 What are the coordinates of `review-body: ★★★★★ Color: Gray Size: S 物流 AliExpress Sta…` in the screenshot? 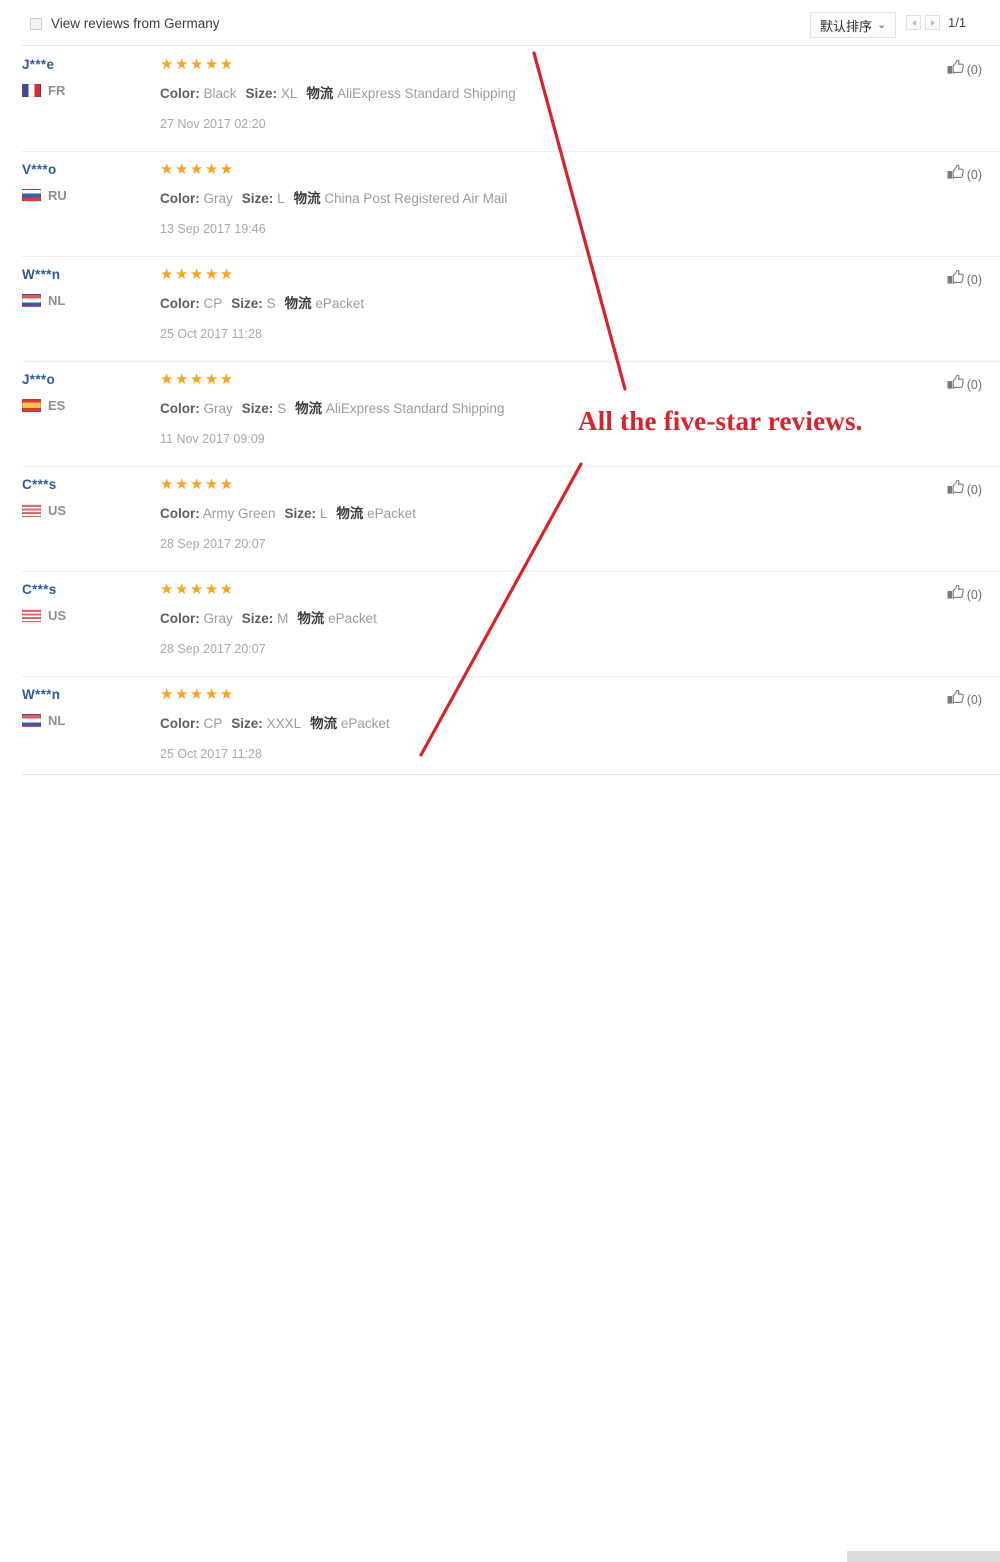 It's located at (520, 409).